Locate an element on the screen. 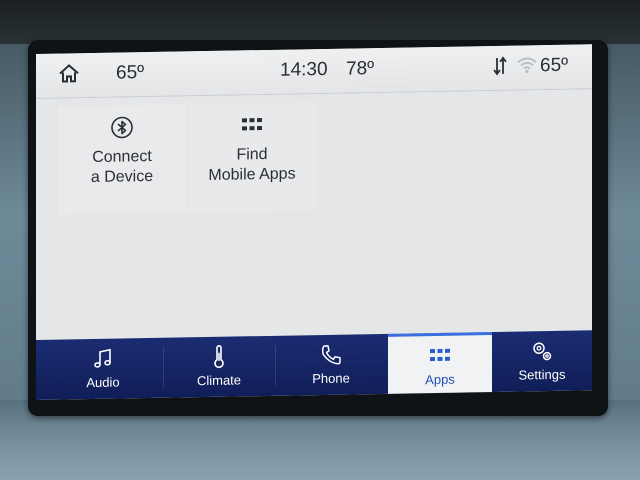 Image resolution: width=640 pixels, height=480 pixels. thermometer-icon is located at coordinates (219, 357).